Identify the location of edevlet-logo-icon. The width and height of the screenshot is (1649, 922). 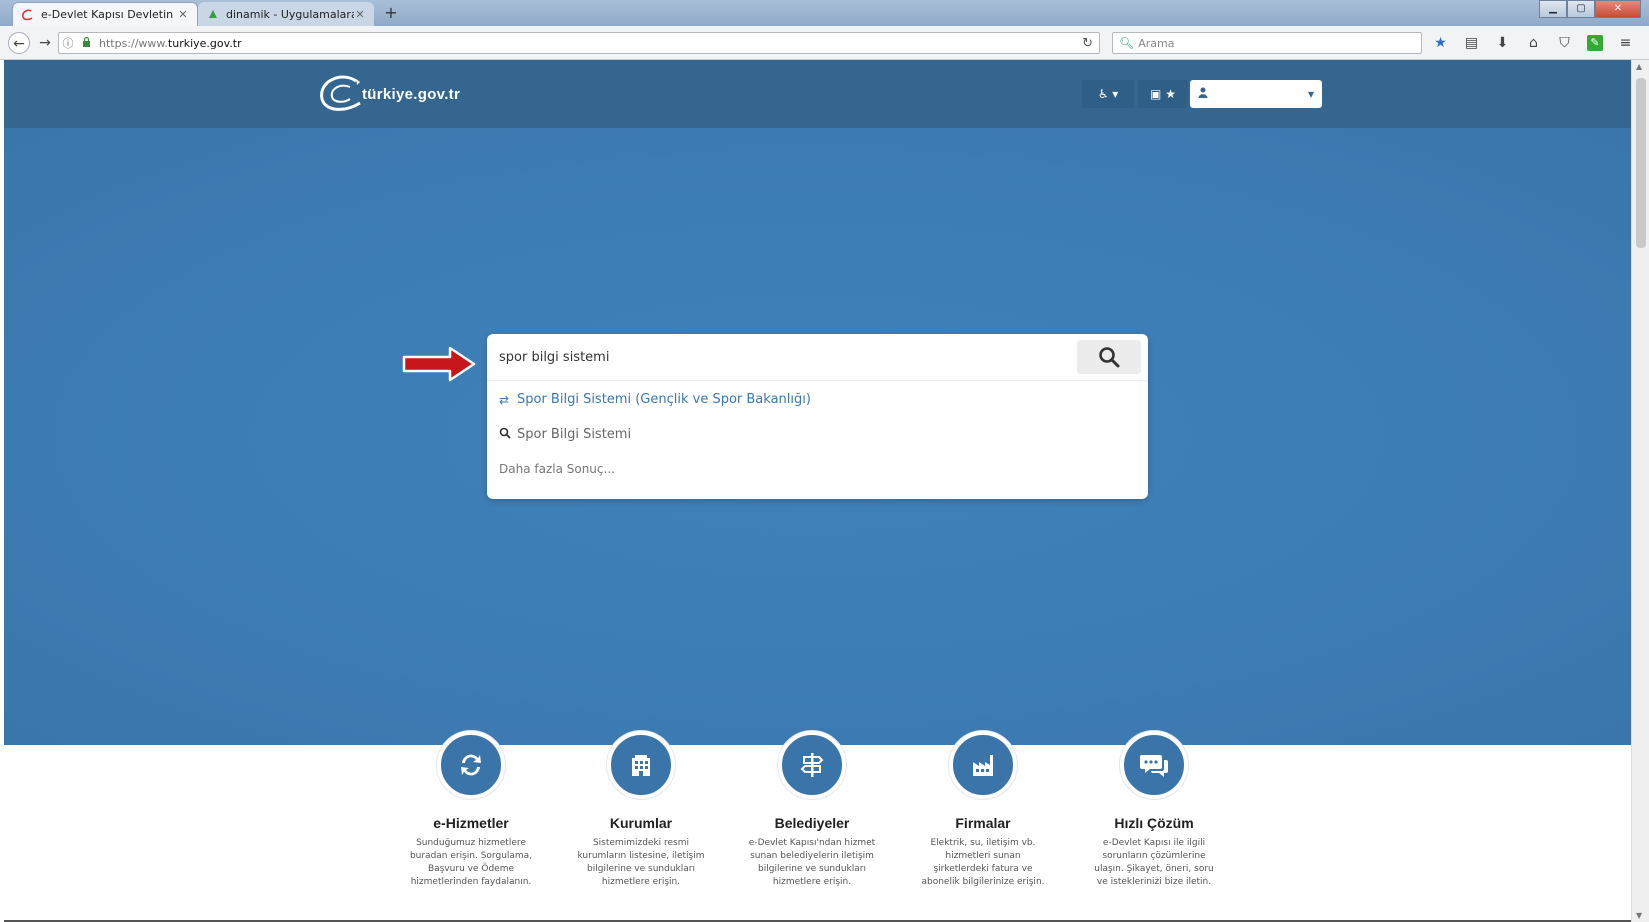
(340, 93).